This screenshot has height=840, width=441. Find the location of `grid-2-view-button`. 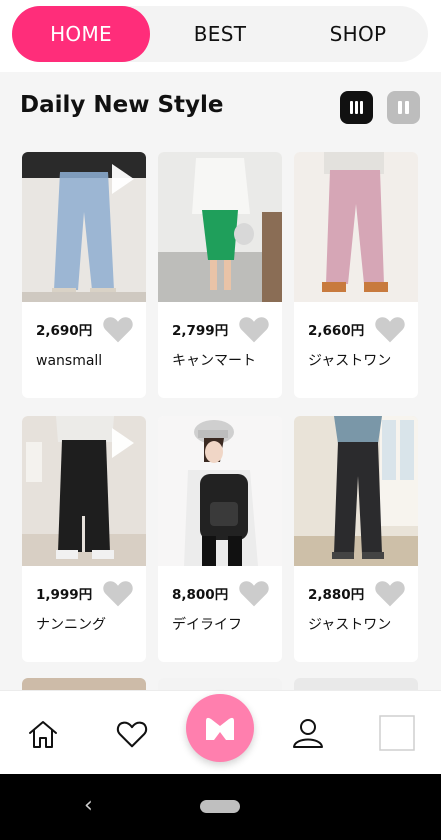

grid-2-view-button is located at coordinates (403, 107).